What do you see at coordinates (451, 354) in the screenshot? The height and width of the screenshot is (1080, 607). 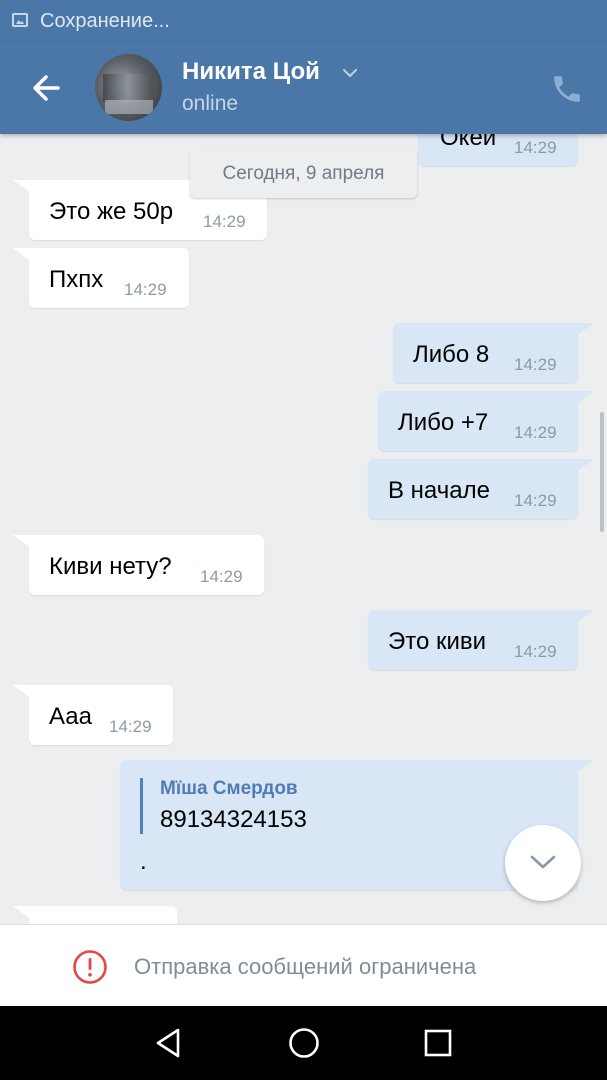 I see `message-text: Либо 8` at bounding box center [451, 354].